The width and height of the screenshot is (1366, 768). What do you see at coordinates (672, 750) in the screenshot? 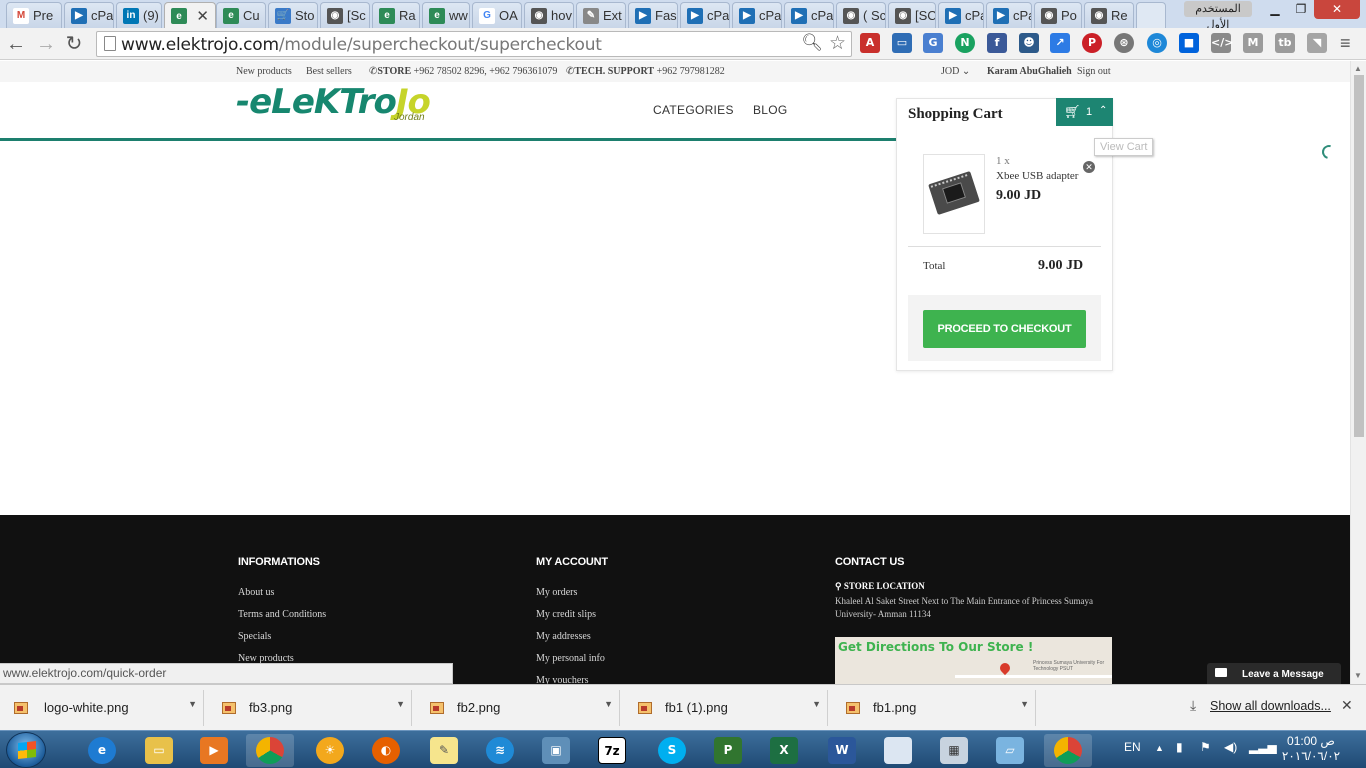
I see `taskbar-skype: S` at bounding box center [672, 750].